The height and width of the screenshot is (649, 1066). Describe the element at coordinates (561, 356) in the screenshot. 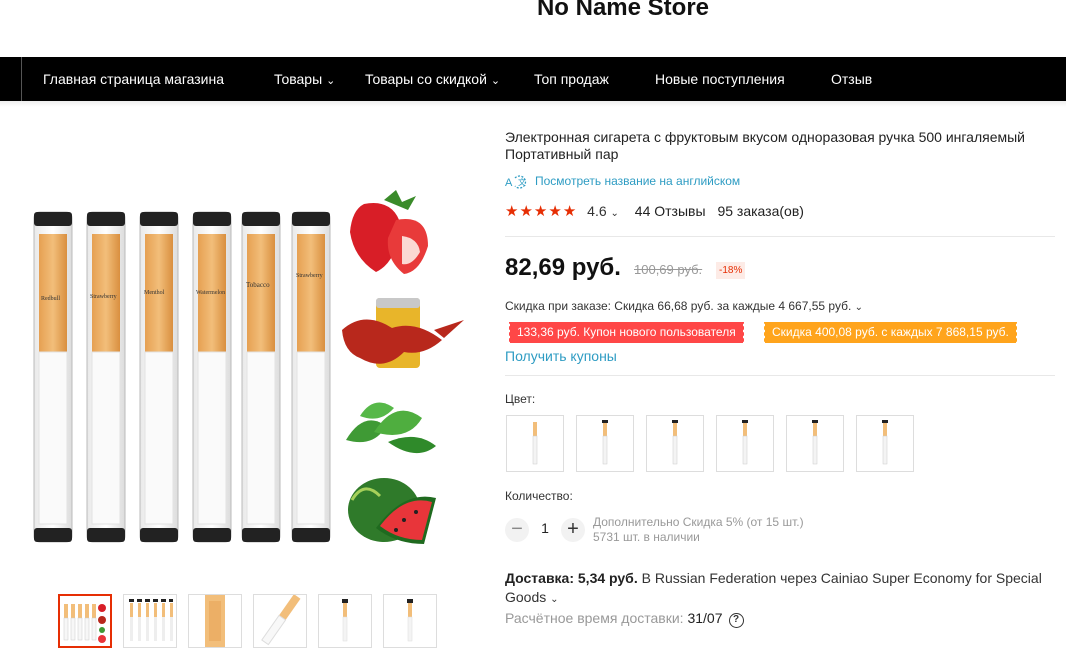

I see `get-coupons-link: Получить купоны` at that location.